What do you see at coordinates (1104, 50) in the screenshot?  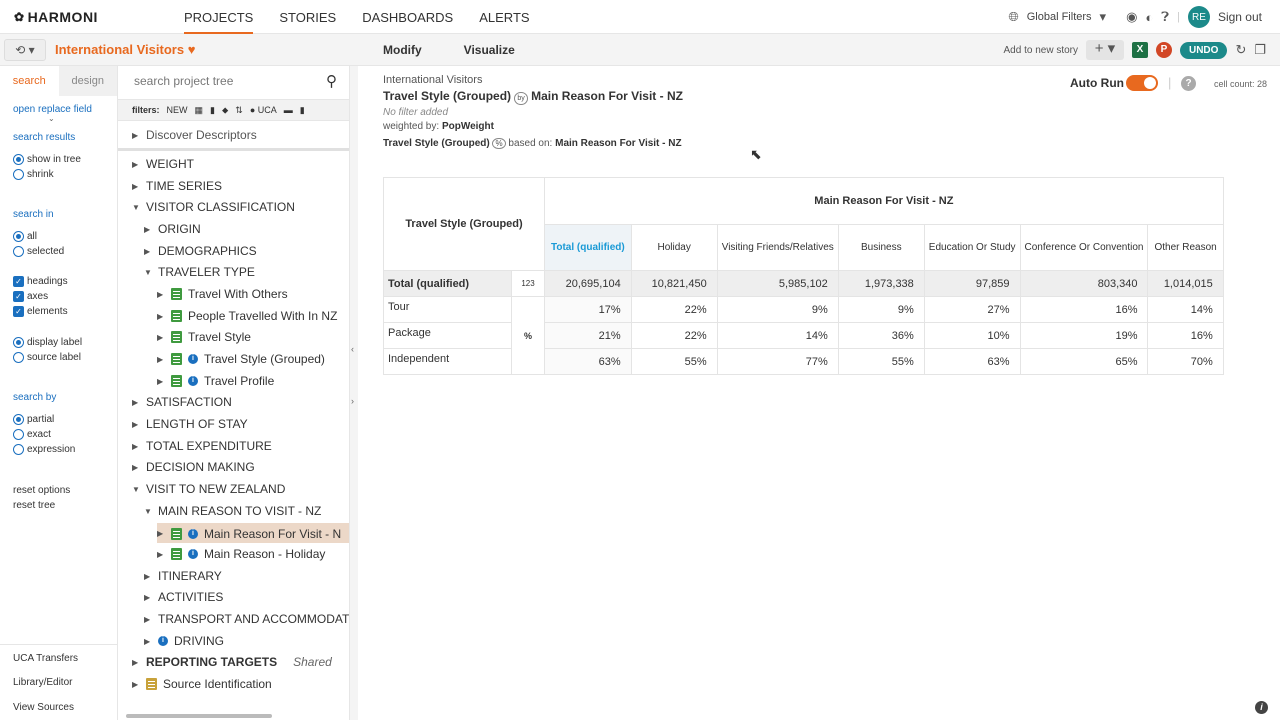 I see `add-to-story-button: + ▾` at bounding box center [1104, 50].